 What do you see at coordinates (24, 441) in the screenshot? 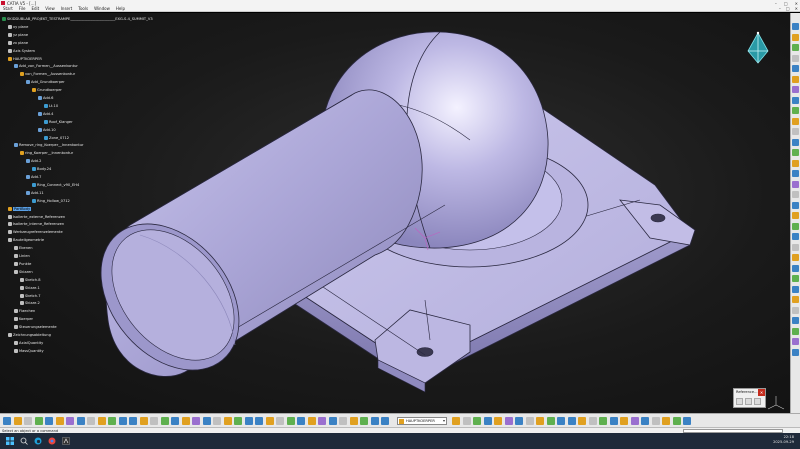
I see `search-icon` at bounding box center [24, 441].